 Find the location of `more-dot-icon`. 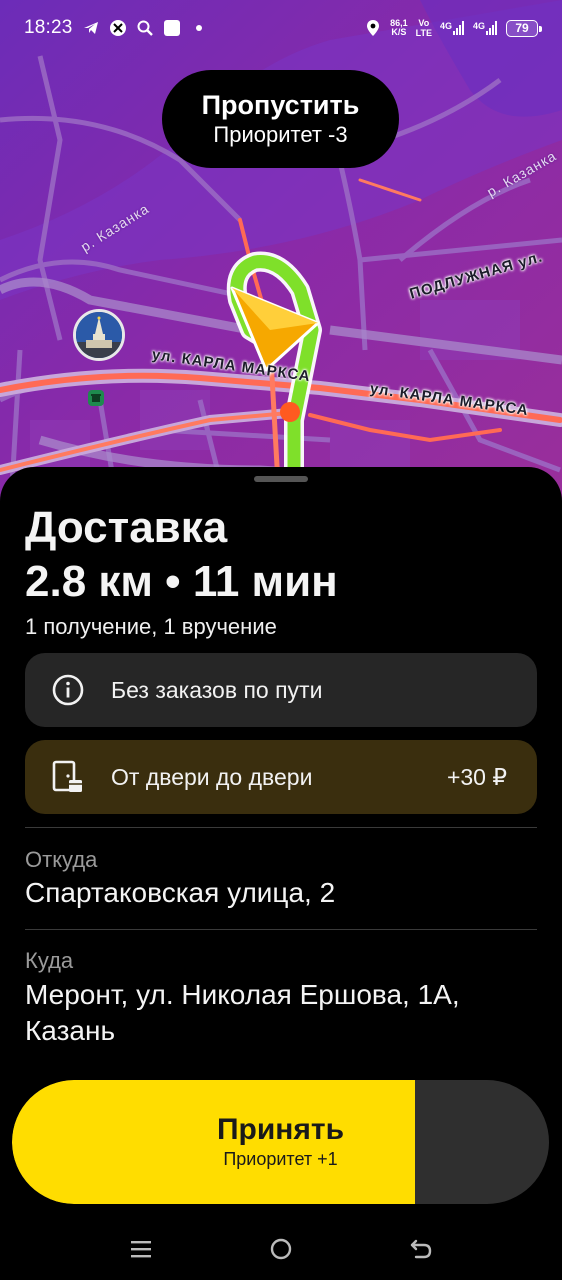

more-dot-icon is located at coordinates (199, 28).